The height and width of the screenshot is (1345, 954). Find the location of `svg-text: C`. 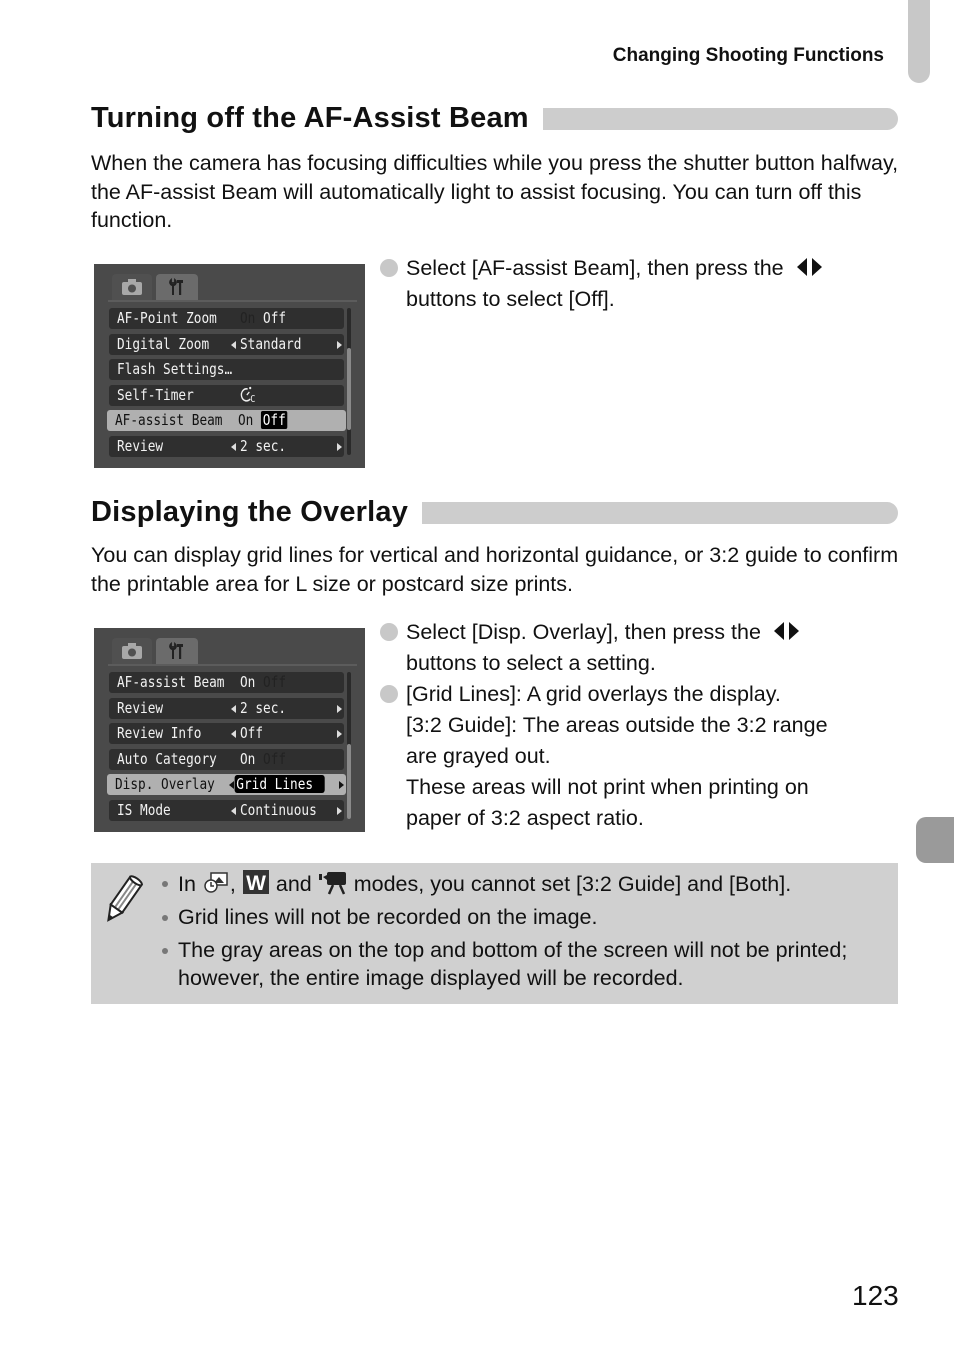

svg-text: C is located at coordinates (252, 398).